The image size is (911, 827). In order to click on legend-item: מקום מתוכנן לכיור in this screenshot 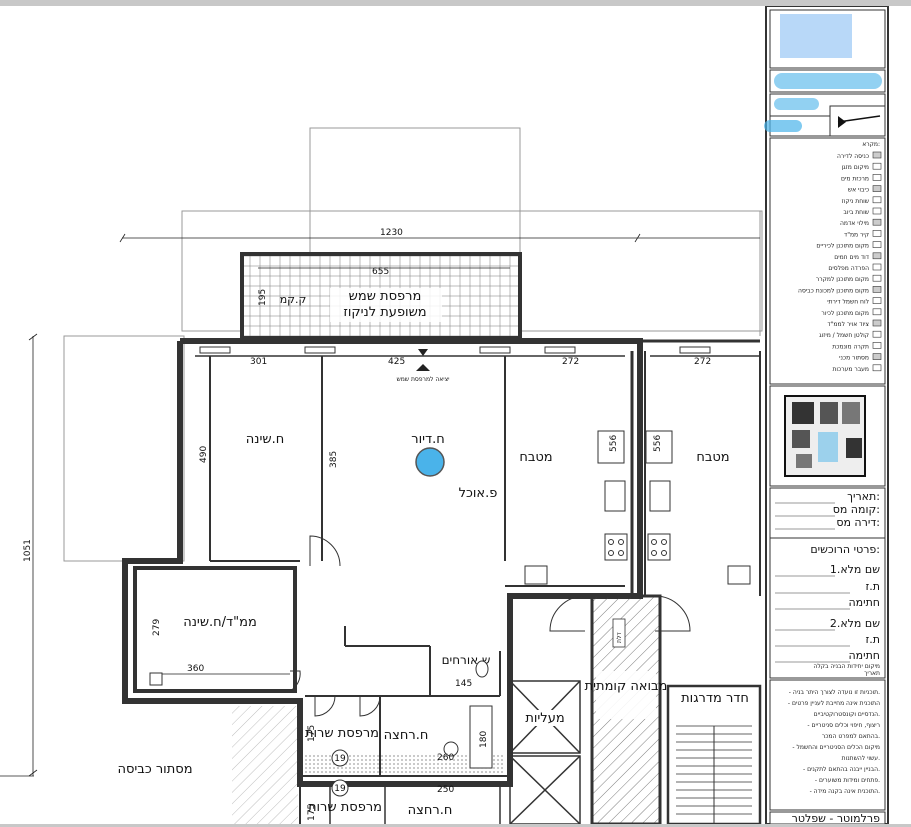, I will do `click(845, 313)`.